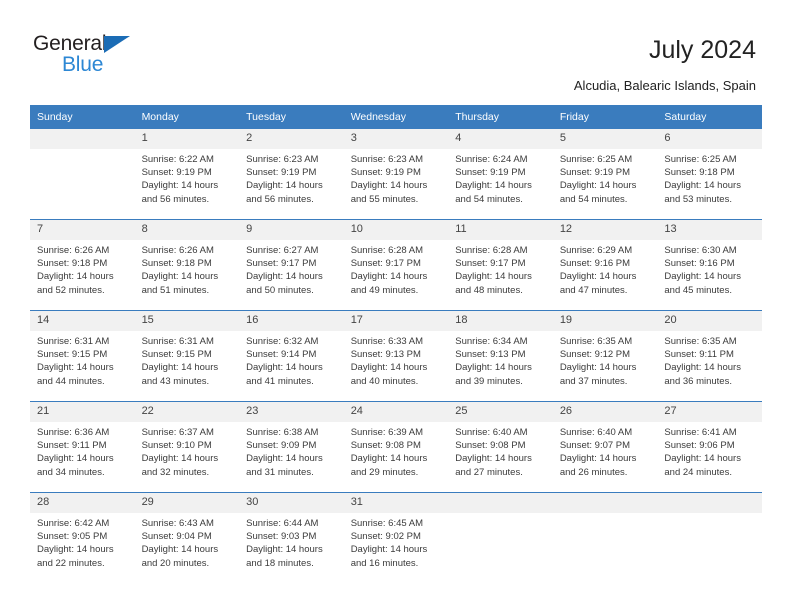 The image size is (792, 612). I want to click on sunset-text: Sunset: 9:18 PM, so click(176, 264).